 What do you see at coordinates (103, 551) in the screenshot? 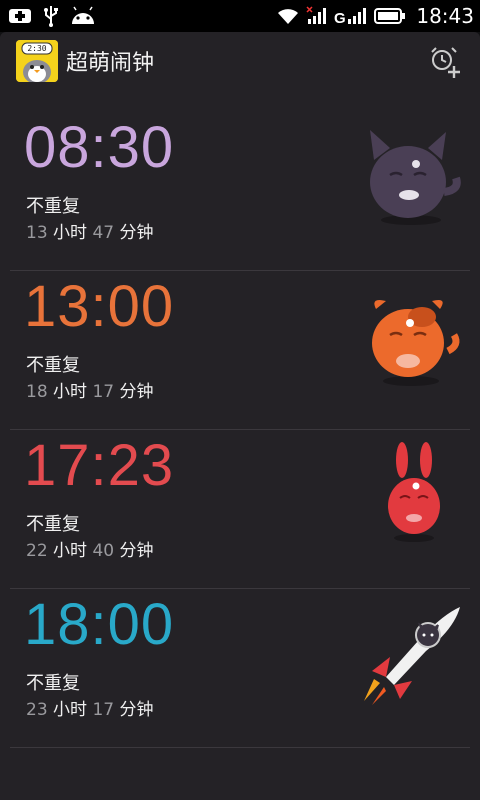
I see `remaining-minutes: 40` at bounding box center [103, 551].